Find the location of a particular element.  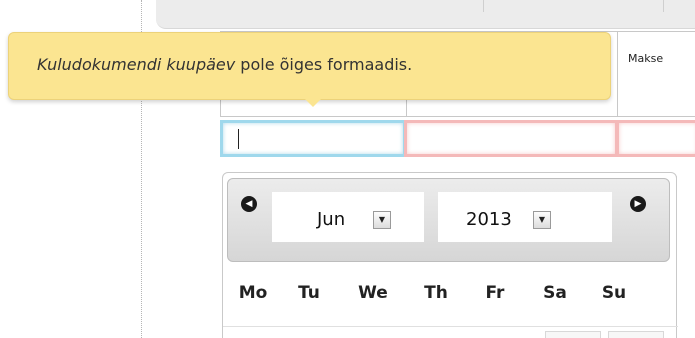

text-caret is located at coordinates (238, 139).